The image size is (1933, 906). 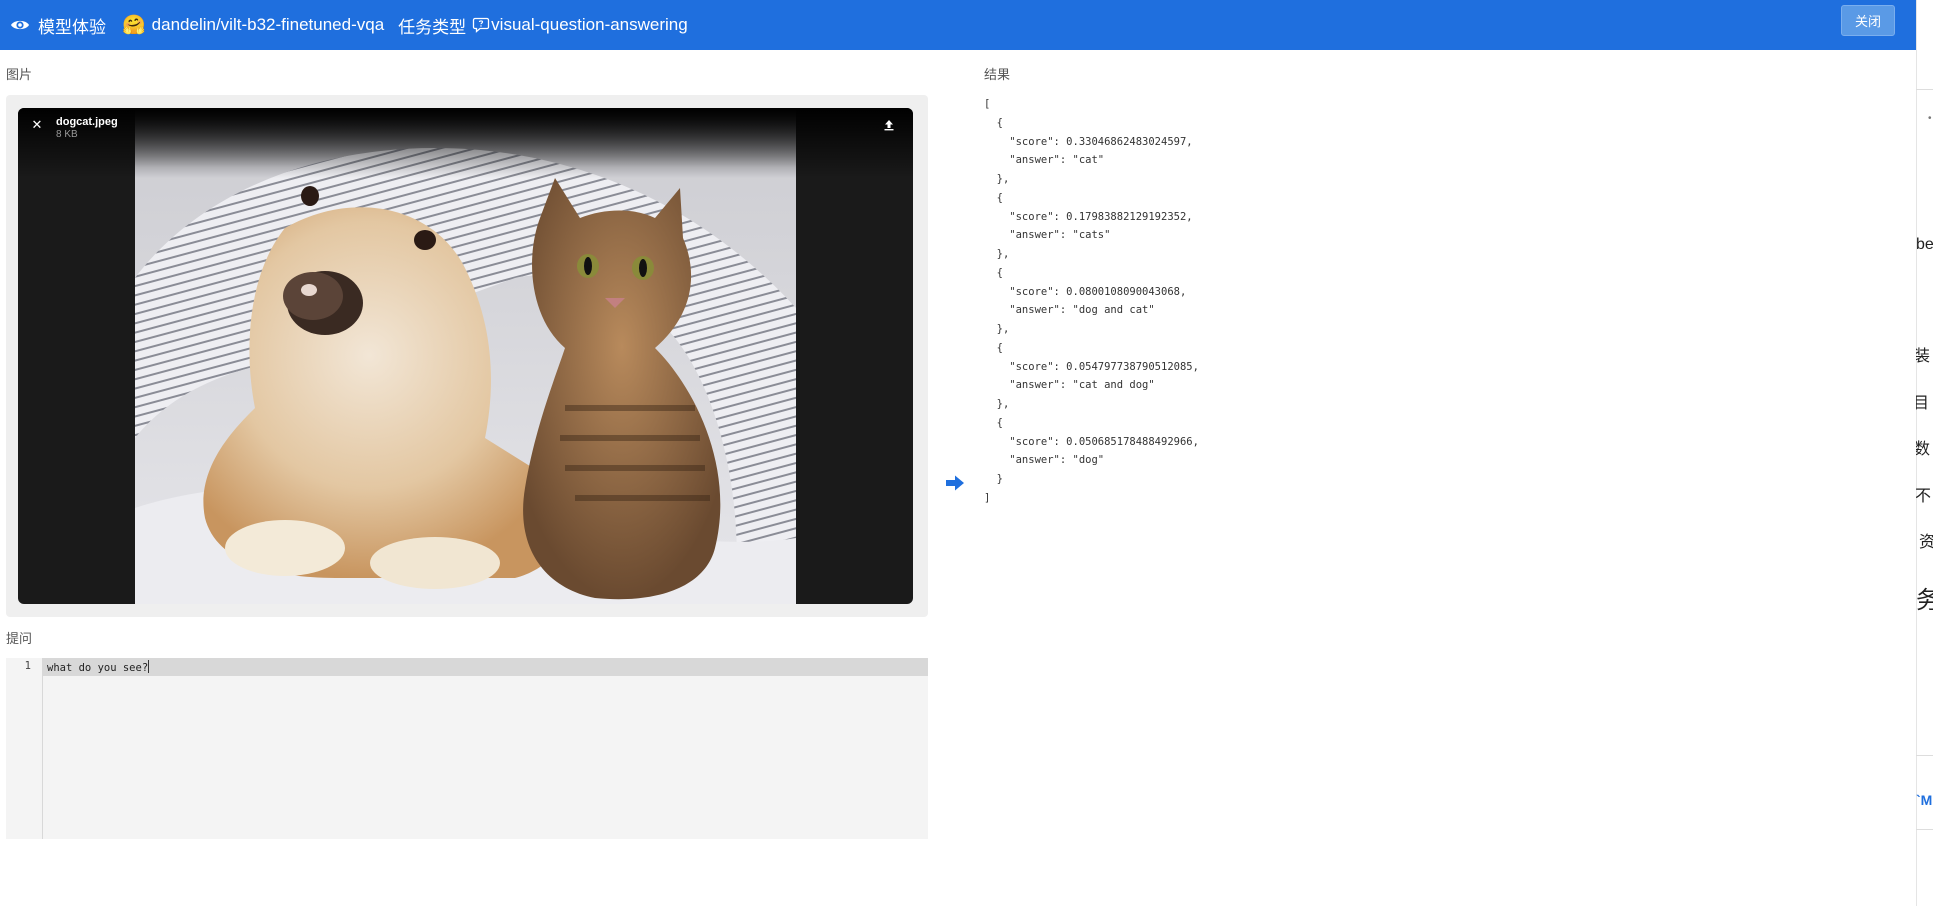 I want to click on cutoff-text-3: 目, so click(x=1923, y=403).